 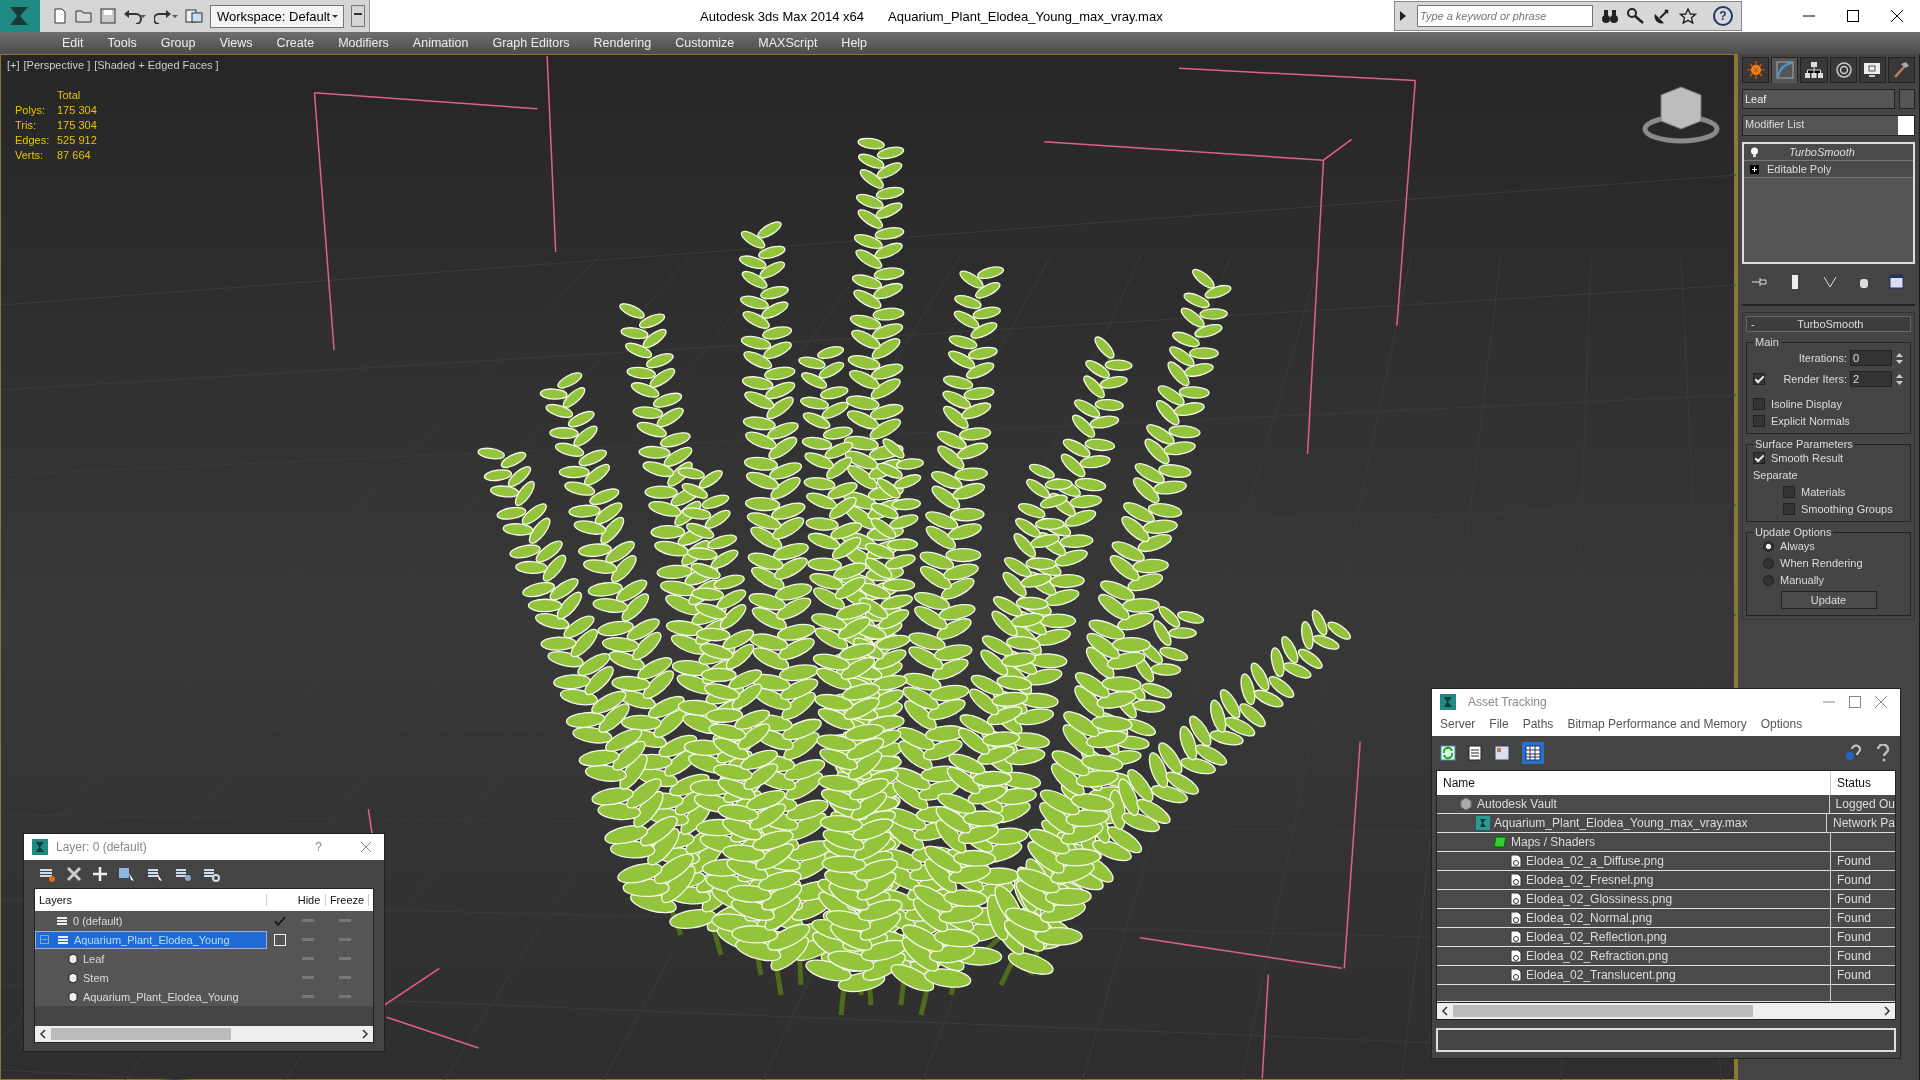 I want to click on highlight-layer-icon, so click(x=183, y=874).